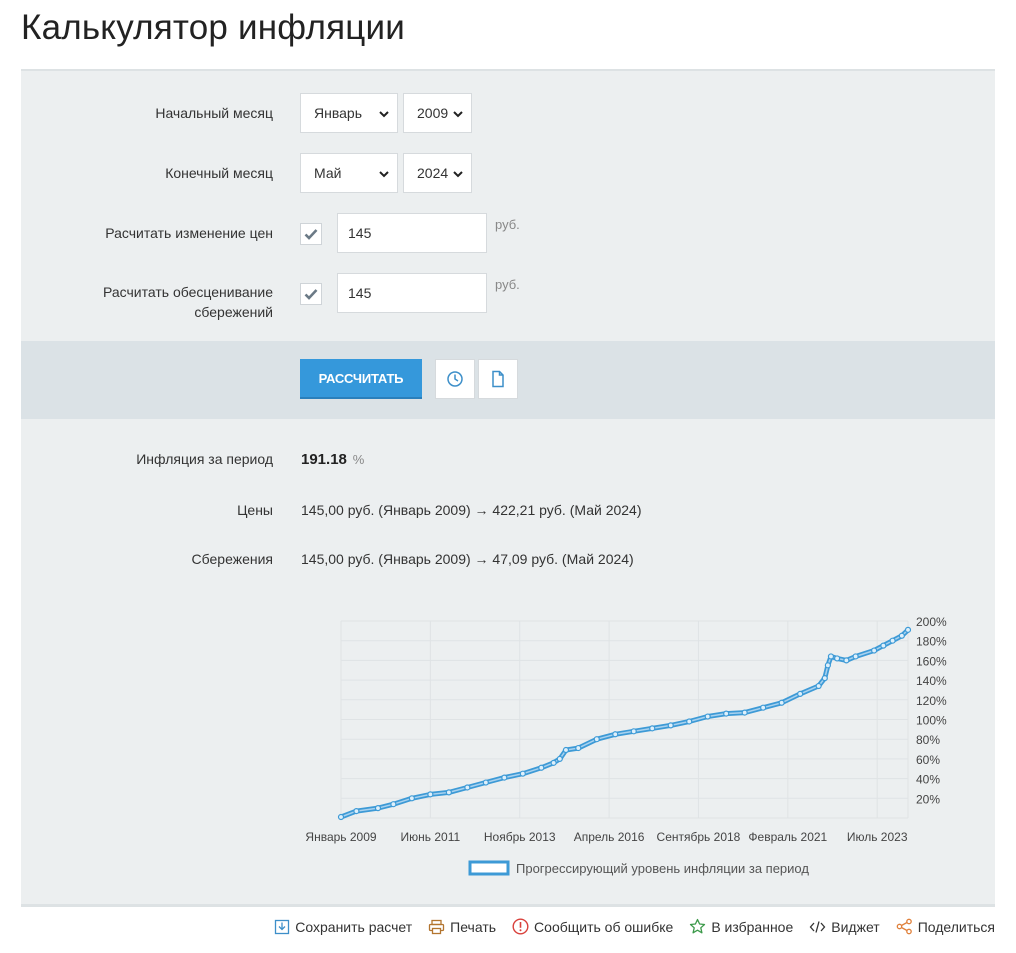 This screenshot has width=1016, height=953. What do you see at coordinates (877, 837) in the screenshot?
I see `x-tick-label: Июль 2023` at bounding box center [877, 837].